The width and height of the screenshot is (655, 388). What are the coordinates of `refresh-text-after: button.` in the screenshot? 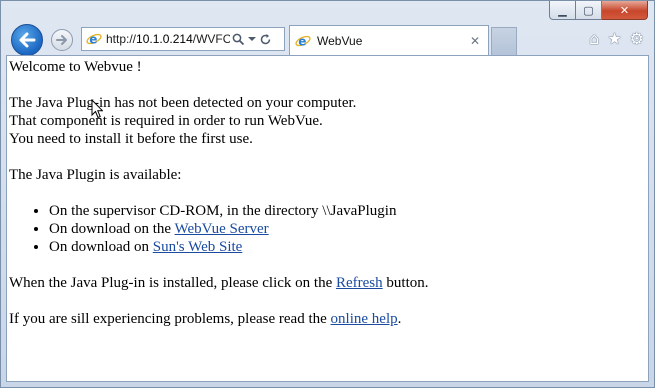 It's located at (405, 283).